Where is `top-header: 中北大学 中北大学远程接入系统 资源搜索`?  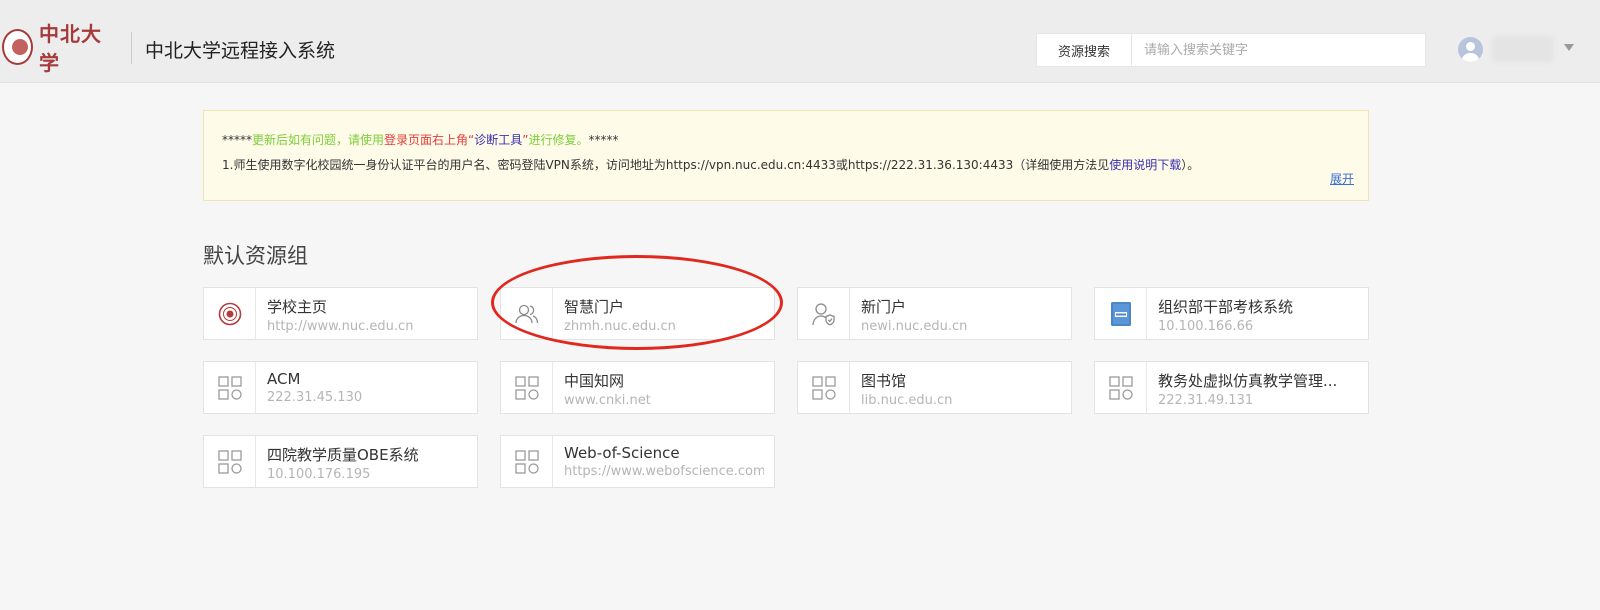 top-header: 中北大学 中北大学远程接入系统 资源搜索 is located at coordinates (800, 41).